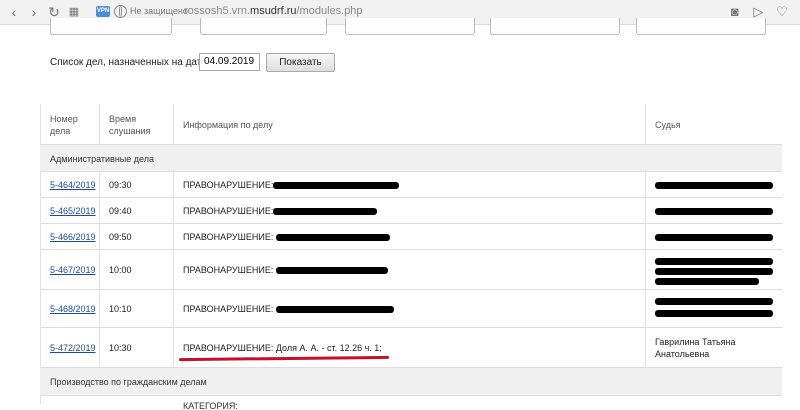  Describe the element at coordinates (64, 125) in the screenshot. I see `header-case-number: Номер дела` at that location.